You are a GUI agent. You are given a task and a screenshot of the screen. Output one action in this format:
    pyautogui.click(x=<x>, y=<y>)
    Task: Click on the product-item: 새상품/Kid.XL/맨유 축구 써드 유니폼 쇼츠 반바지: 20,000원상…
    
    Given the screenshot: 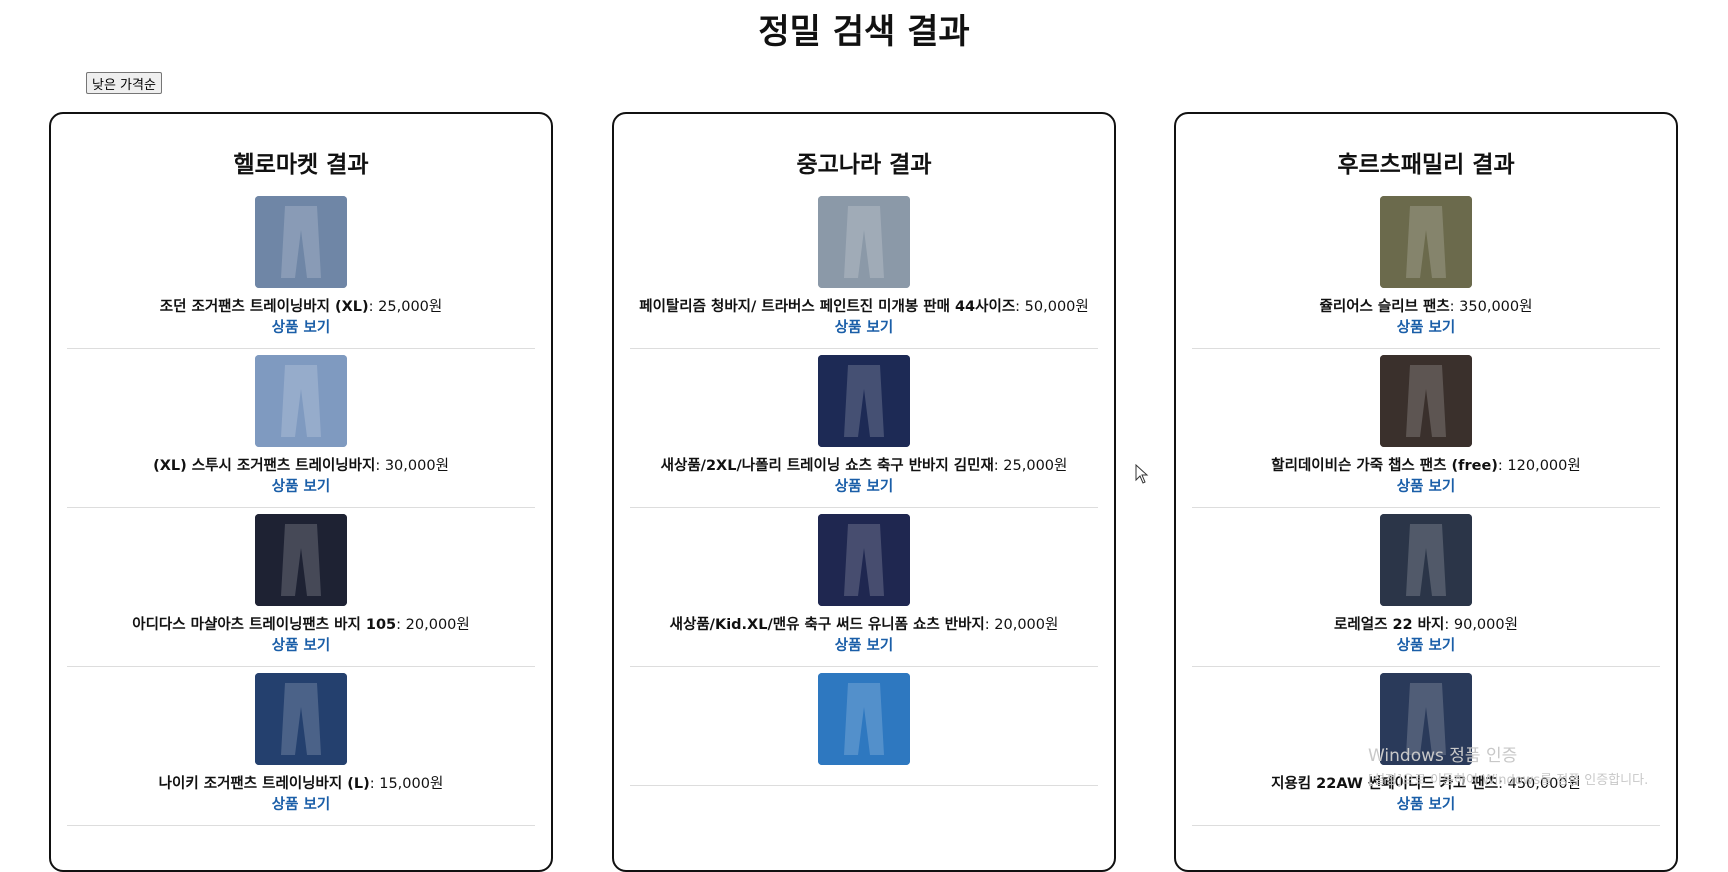 What is the action you would take?
    pyautogui.click(x=864, y=587)
    